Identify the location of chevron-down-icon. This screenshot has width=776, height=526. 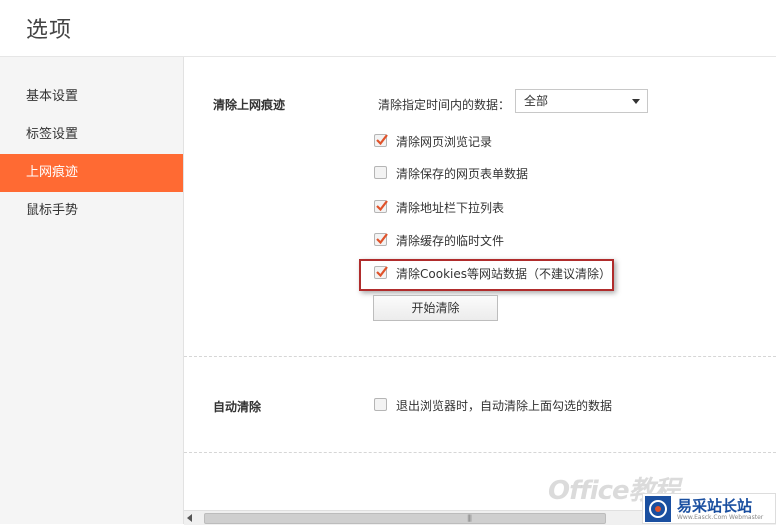
(636, 101).